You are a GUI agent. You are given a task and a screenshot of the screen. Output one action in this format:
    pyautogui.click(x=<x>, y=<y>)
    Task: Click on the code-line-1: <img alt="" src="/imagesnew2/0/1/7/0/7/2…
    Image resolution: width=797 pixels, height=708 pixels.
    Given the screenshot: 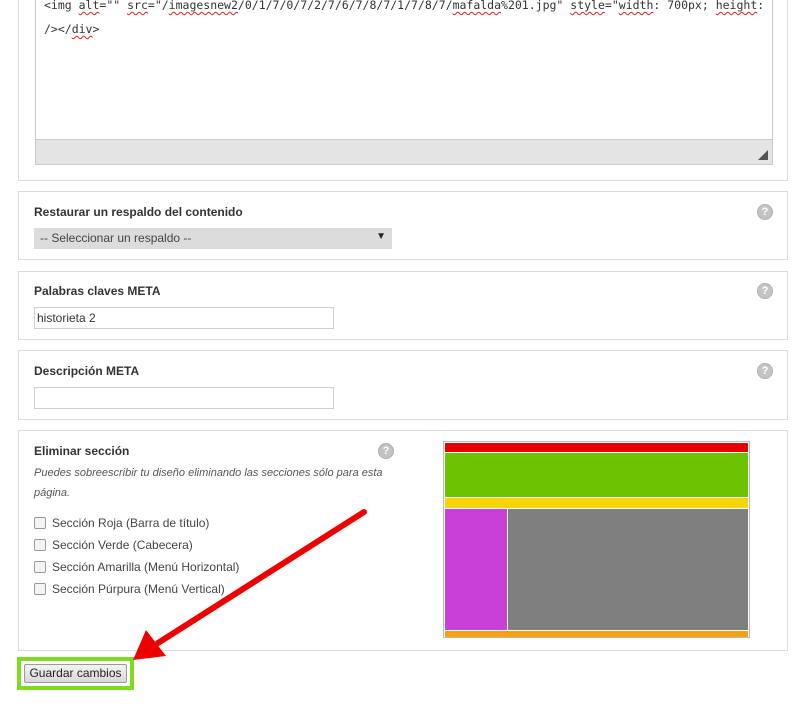 What is the action you would take?
    pyautogui.click(x=408, y=6)
    